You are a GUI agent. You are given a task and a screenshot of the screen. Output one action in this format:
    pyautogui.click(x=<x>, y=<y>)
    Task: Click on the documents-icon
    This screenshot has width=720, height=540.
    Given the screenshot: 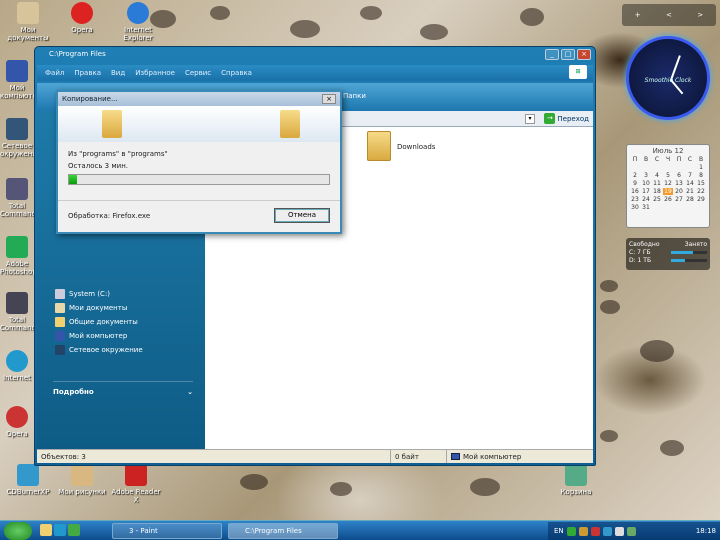 What is the action you would take?
    pyautogui.click(x=28, y=13)
    